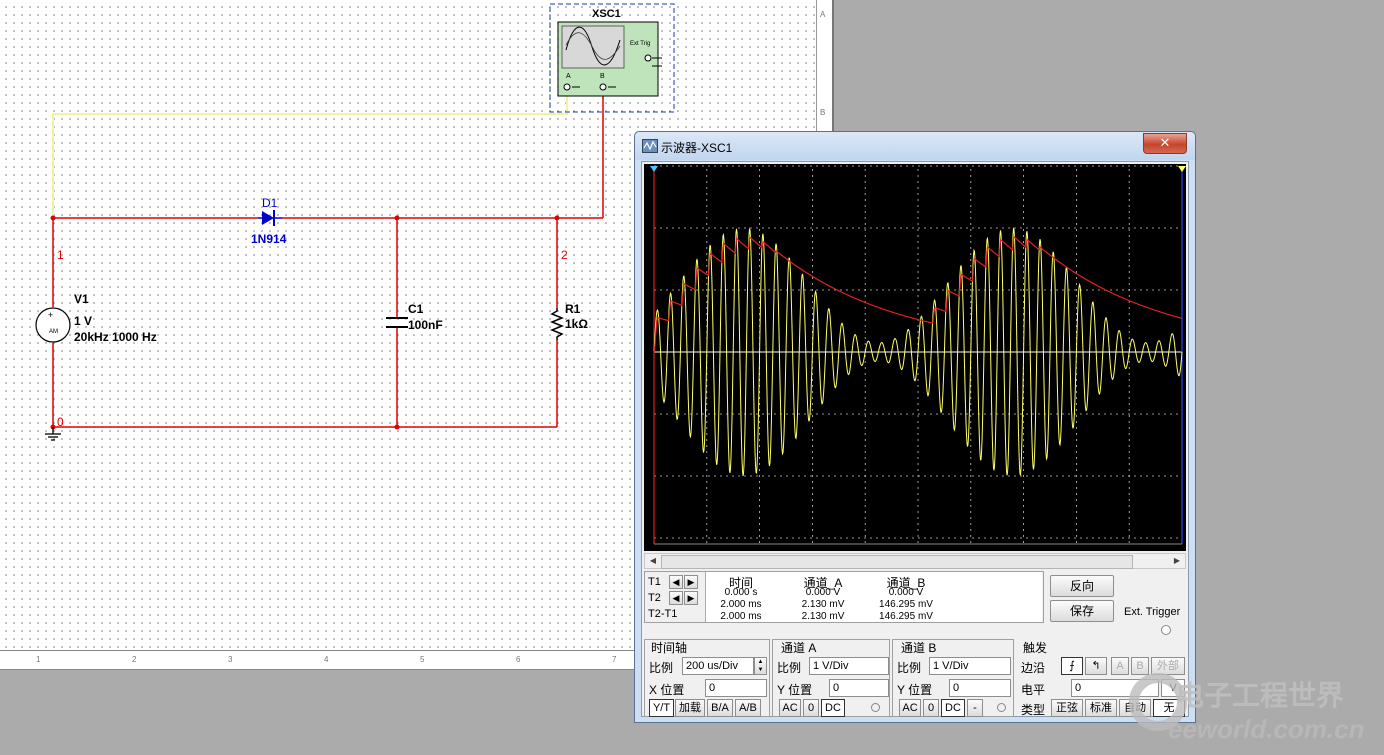 The image size is (1384, 755). What do you see at coordinates (663, 614) in the screenshot?
I see `t2-t1-label: T2-T1` at bounding box center [663, 614].